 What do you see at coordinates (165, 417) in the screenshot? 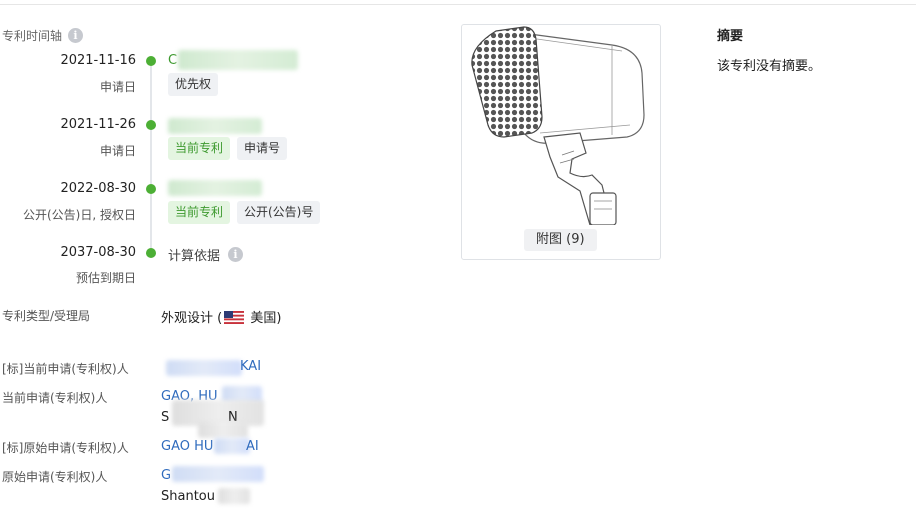
I see `current-applicant-address: S` at bounding box center [165, 417].